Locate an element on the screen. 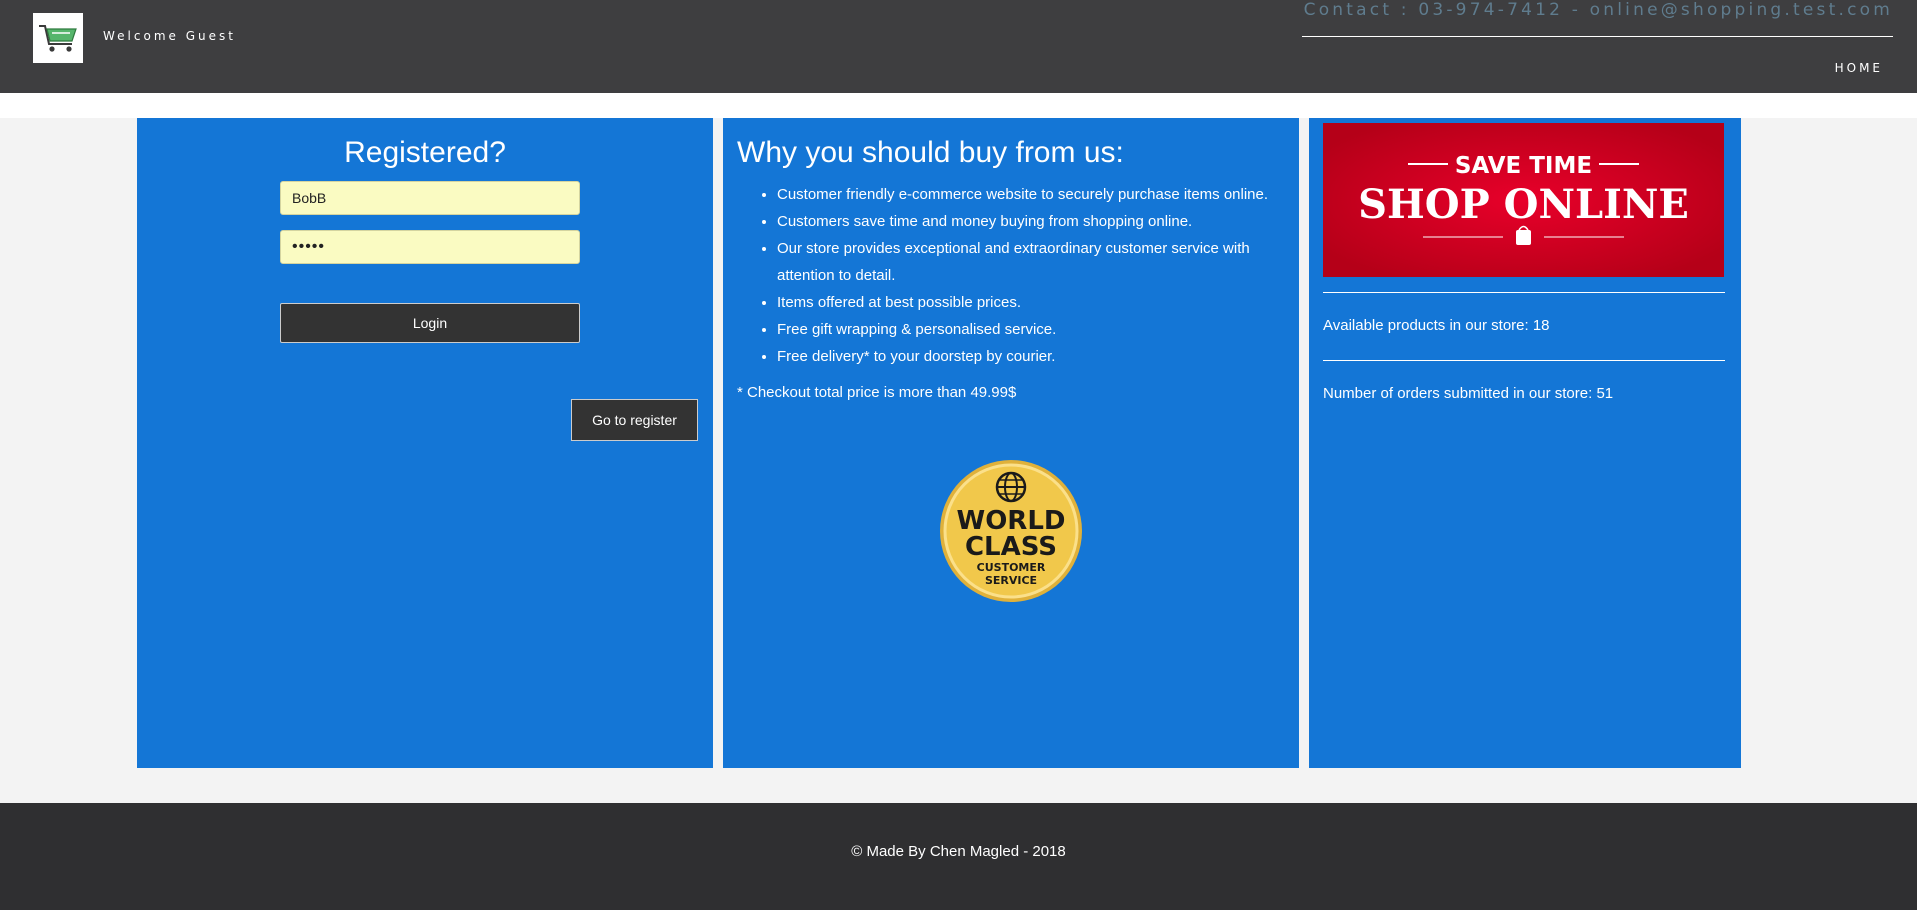  site-footer: © Made By Chen Magled - 2018 is located at coordinates (958, 856).